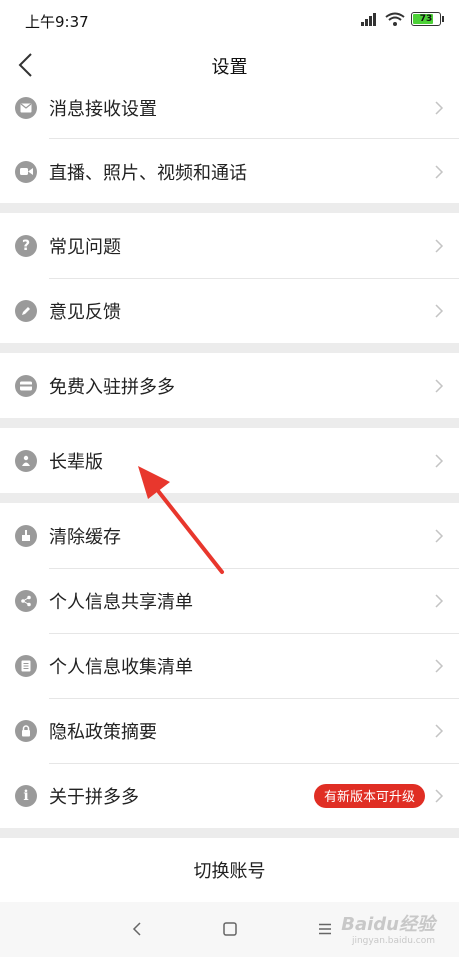  What do you see at coordinates (229, 245) in the screenshot?
I see `settings-item-faq: ? 常见问题` at bounding box center [229, 245].